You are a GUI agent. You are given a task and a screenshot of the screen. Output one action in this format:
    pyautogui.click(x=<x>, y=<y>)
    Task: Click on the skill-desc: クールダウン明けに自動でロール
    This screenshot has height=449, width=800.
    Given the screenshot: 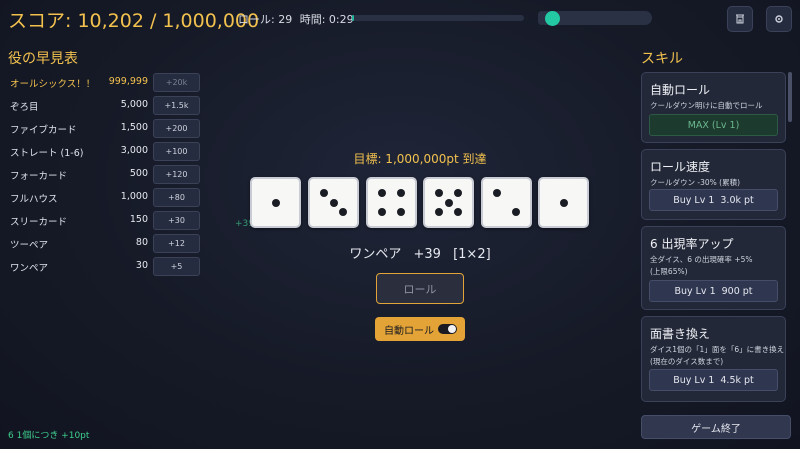 What is the action you would take?
    pyautogui.click(x=706, y=105)
    